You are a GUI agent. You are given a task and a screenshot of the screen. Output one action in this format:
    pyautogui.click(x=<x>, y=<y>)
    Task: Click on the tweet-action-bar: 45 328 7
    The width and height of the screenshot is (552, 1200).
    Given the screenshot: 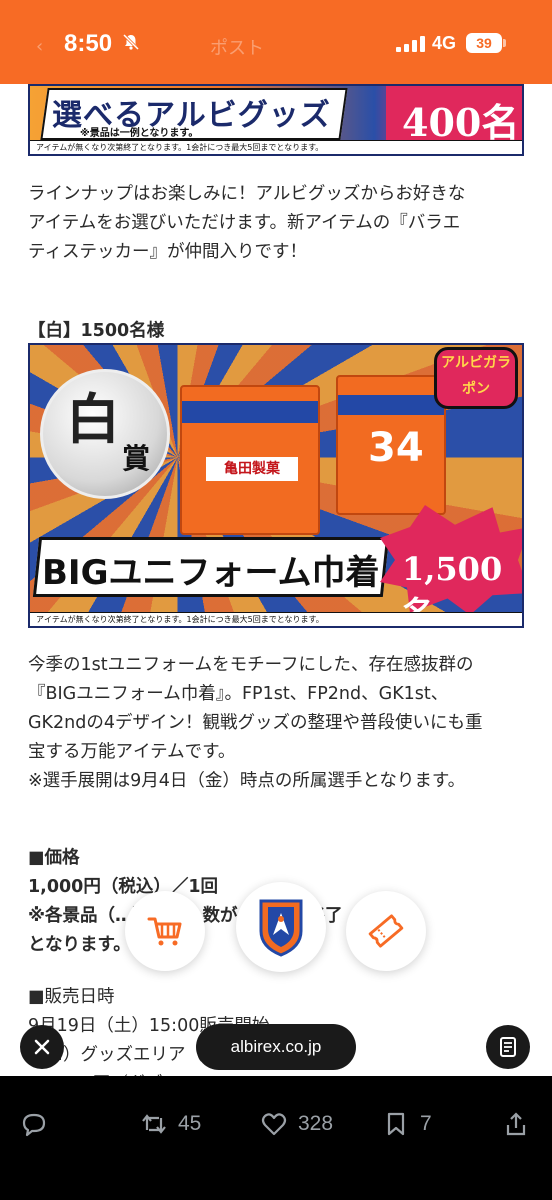 What is the action you would take?
    pyautogui.click(x=276, y=1138)
    